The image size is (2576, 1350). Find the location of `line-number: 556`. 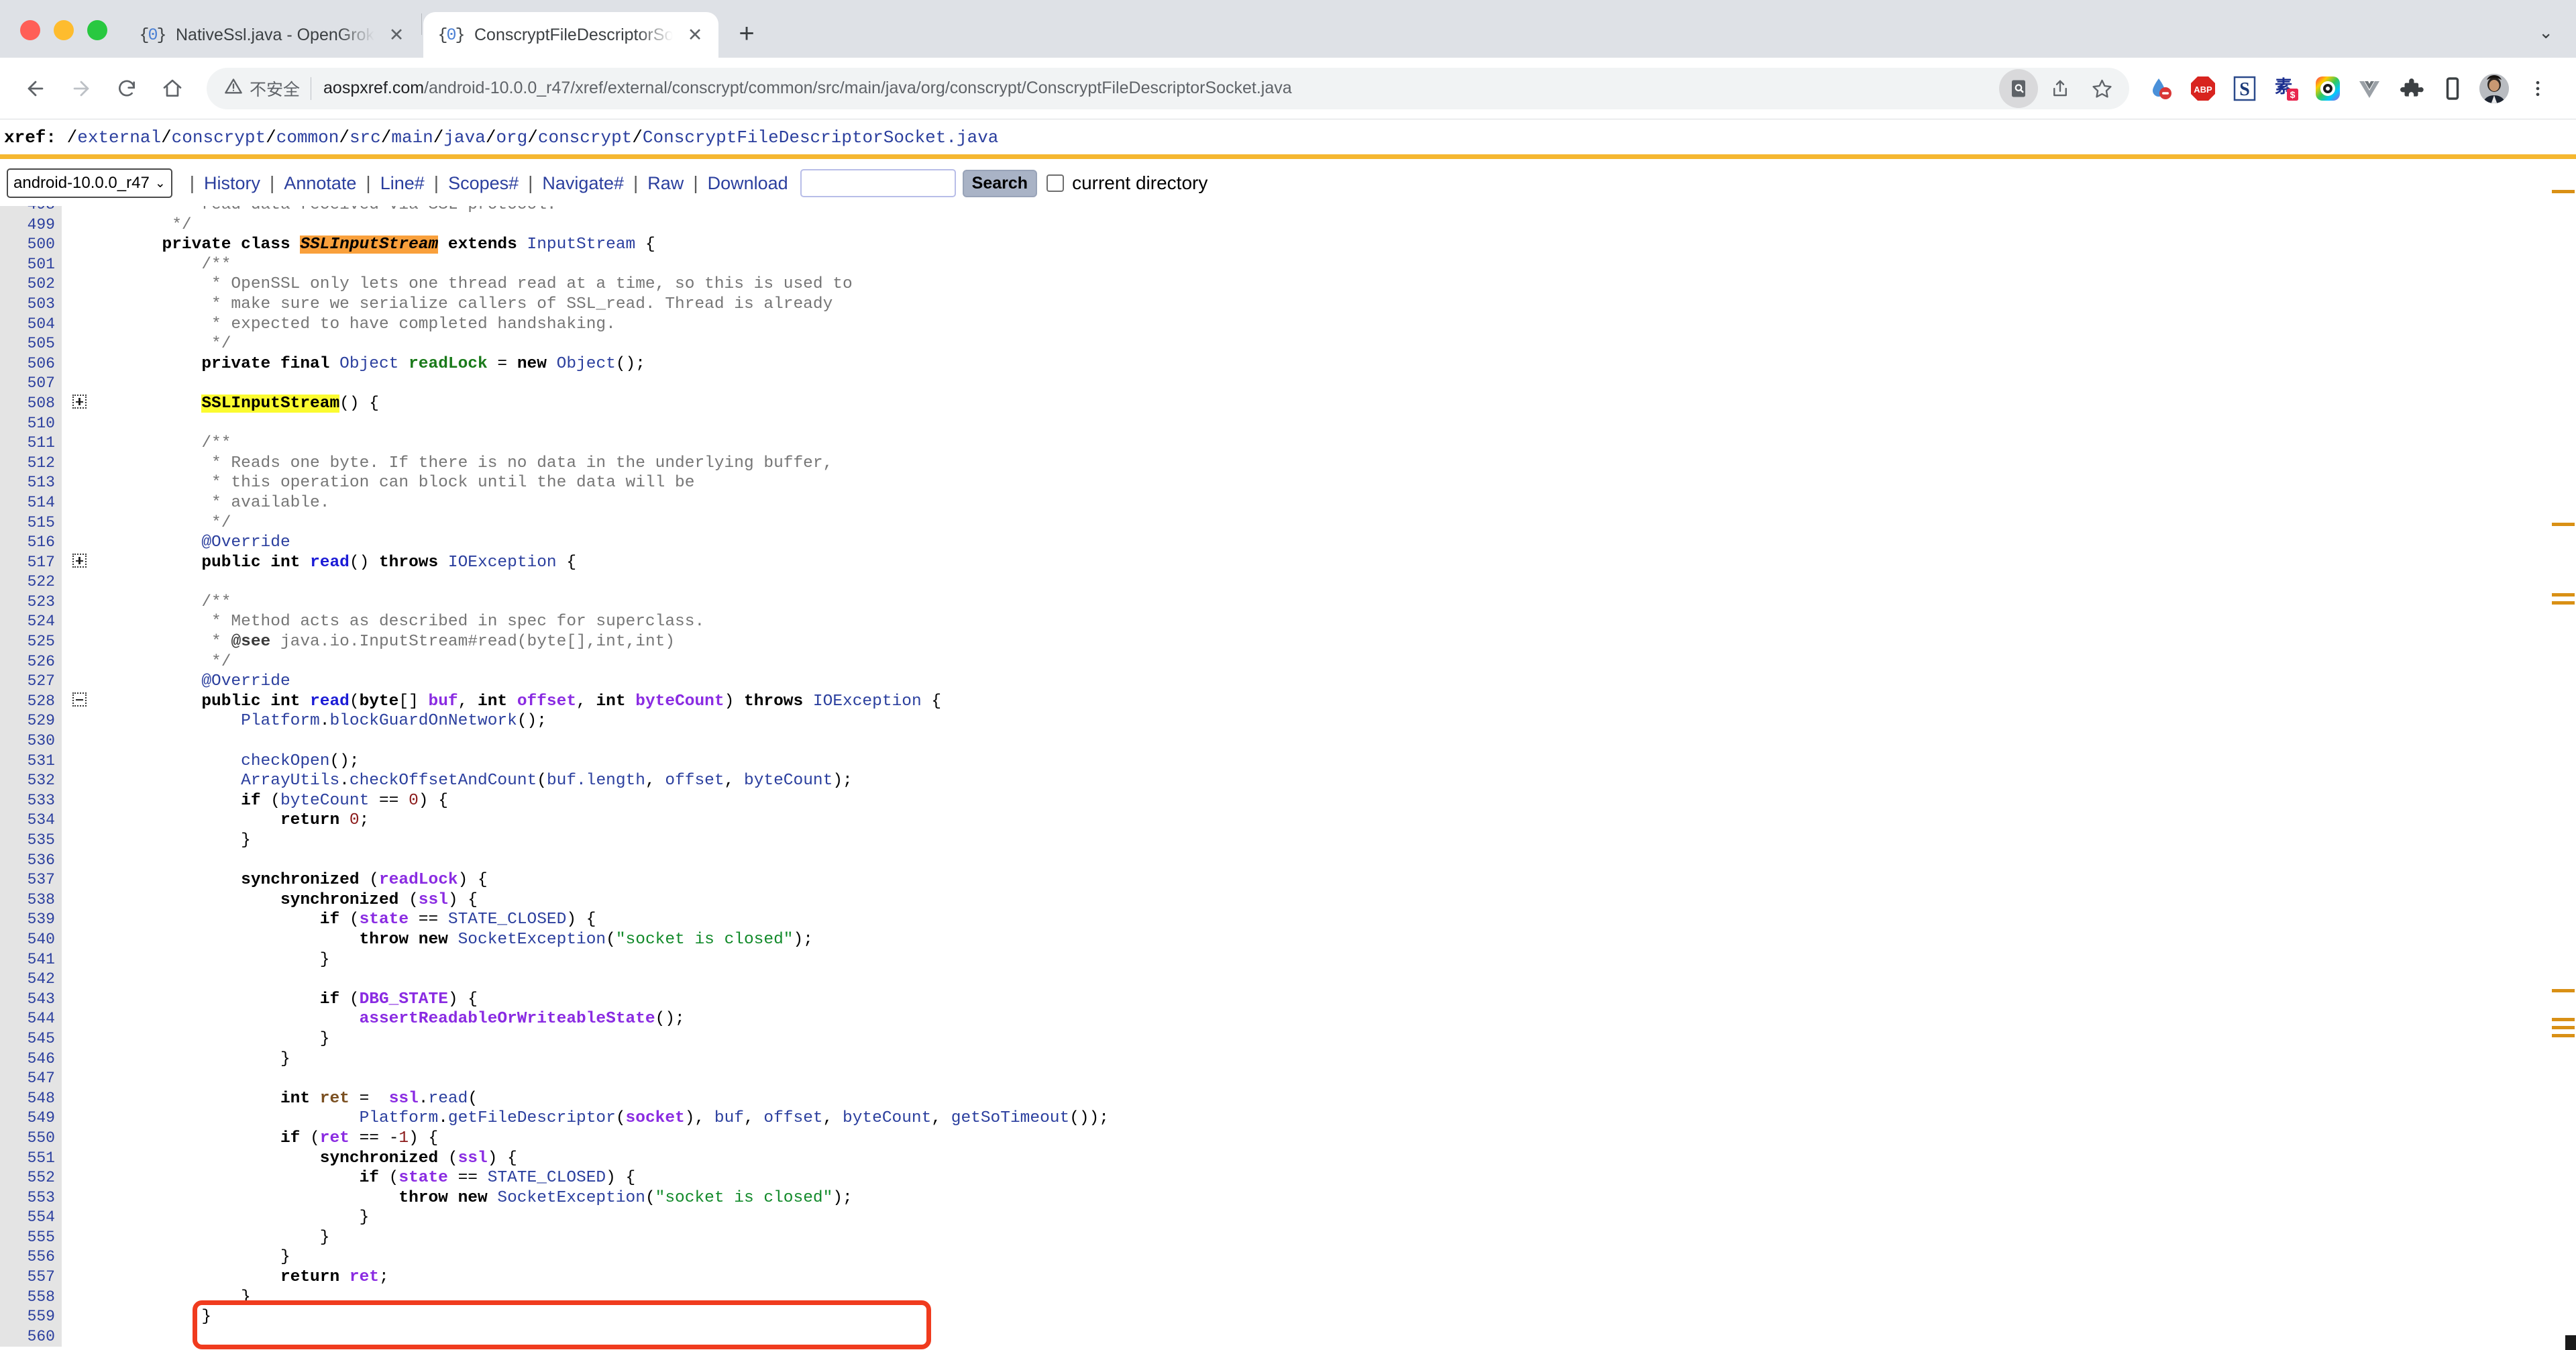

line-number: 556 is located at coordinates (31, 1257).